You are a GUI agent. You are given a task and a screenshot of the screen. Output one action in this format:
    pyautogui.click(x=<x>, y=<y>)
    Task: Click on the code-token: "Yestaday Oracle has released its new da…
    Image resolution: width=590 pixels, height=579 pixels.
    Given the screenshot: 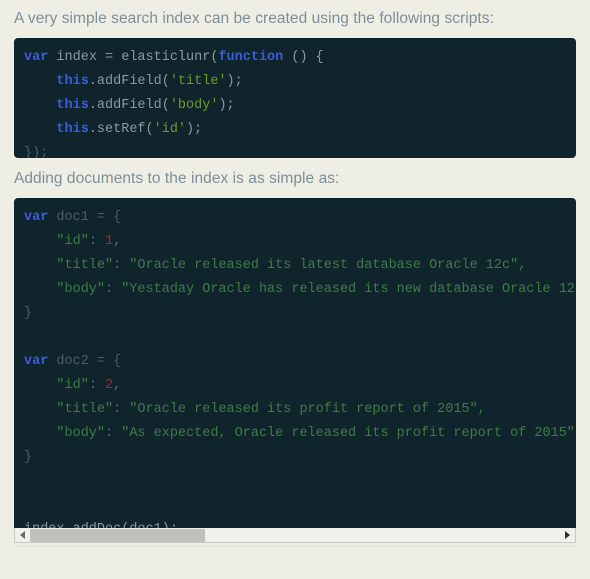 What is the action you would take?
    pyautogui.click(x=348, y=289)
    